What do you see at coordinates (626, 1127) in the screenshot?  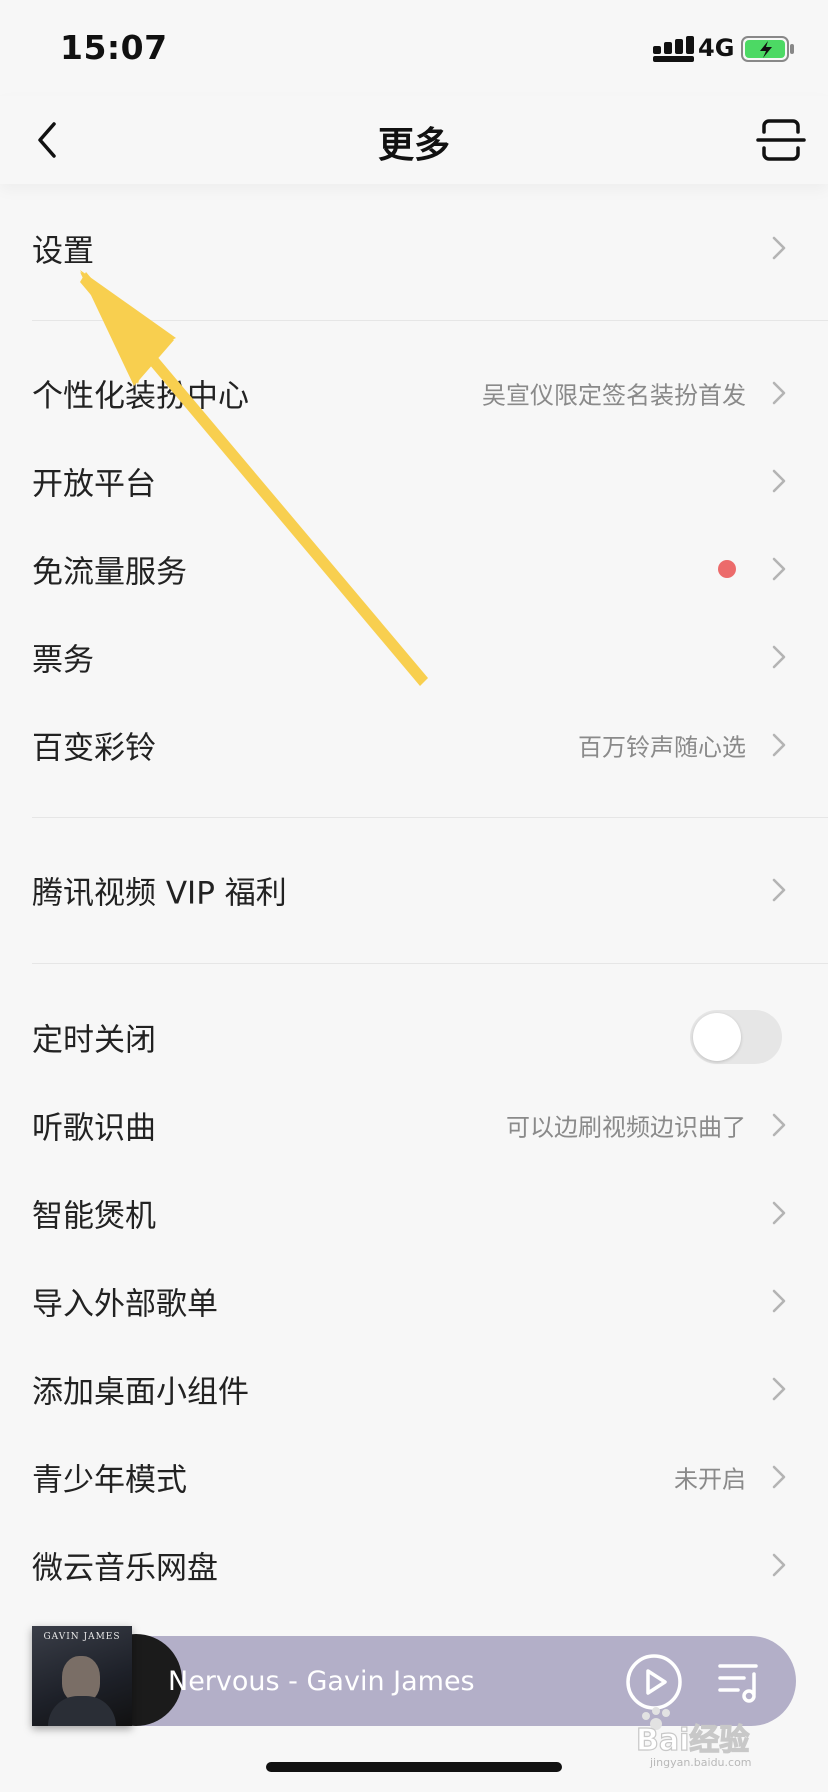 I see `menu-subtitle: 可以边刷视频边识曲了` at bounding box center [626, 1127].